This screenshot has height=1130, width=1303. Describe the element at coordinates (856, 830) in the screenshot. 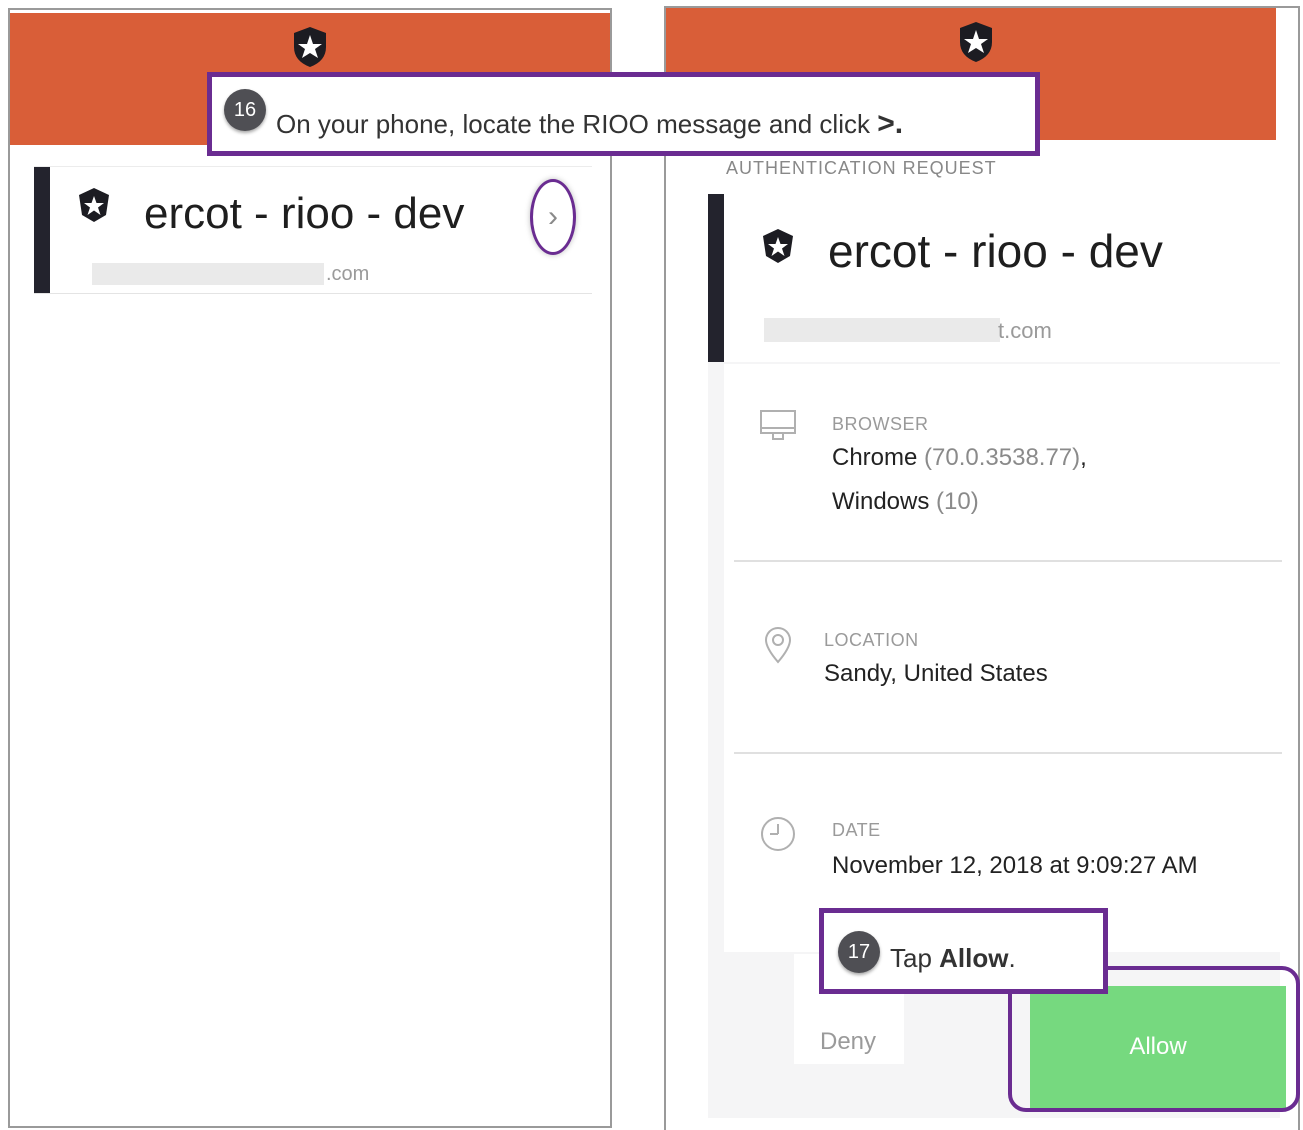

I see `date-label: DATE` at that location.